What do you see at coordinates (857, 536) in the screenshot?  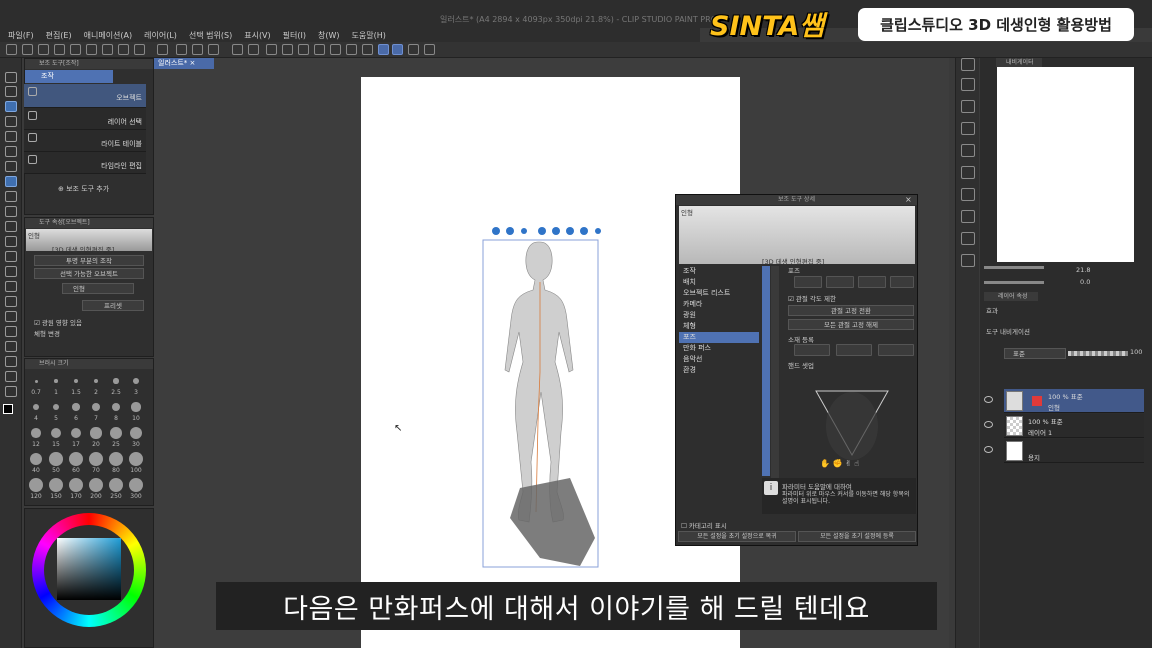 I see `register-all-button: 모든 설정을 초기 설정에 등록` at bounding box center [857, 536].